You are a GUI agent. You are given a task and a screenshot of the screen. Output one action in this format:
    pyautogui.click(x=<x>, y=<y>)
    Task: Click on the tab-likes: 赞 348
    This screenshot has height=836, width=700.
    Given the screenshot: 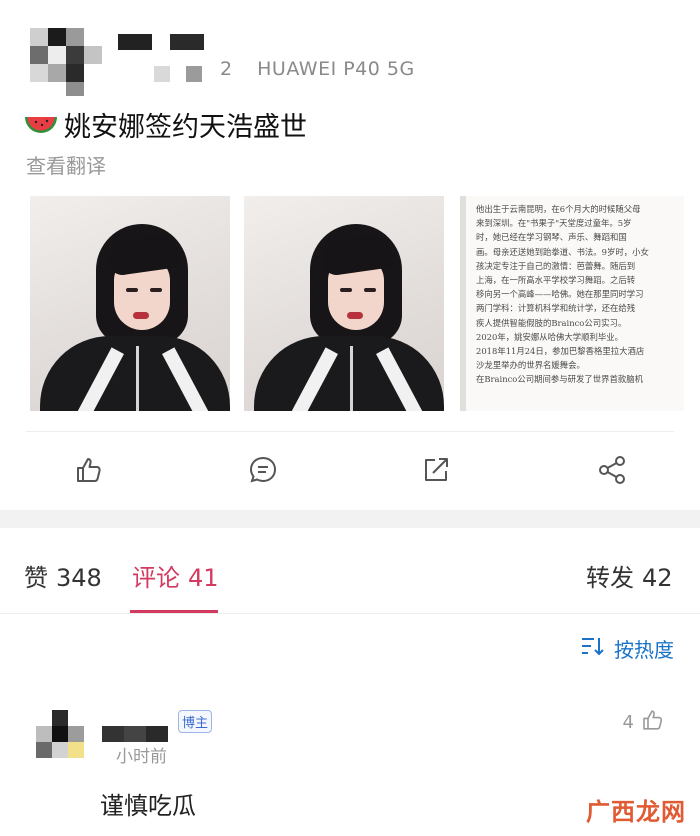 What is the action you would take?
    pyautogui.click(x=63, y=575)
    